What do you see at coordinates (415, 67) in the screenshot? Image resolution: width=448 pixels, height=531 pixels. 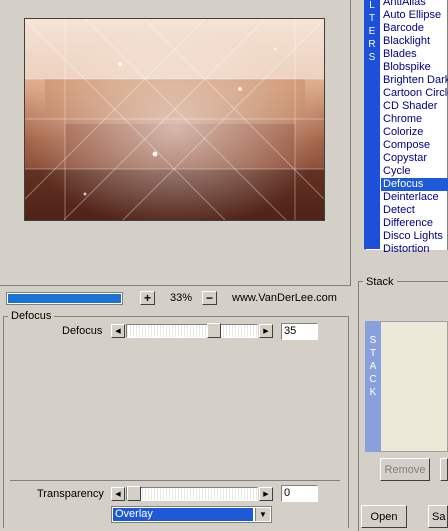 I see `filter-list-item: Blobspike` at bounding box center [415, 67].